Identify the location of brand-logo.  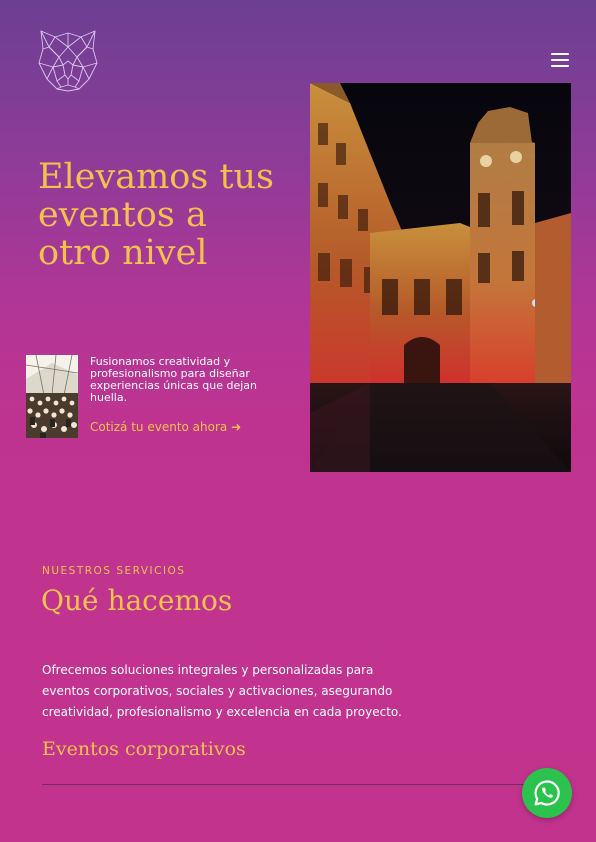
(68, 60).